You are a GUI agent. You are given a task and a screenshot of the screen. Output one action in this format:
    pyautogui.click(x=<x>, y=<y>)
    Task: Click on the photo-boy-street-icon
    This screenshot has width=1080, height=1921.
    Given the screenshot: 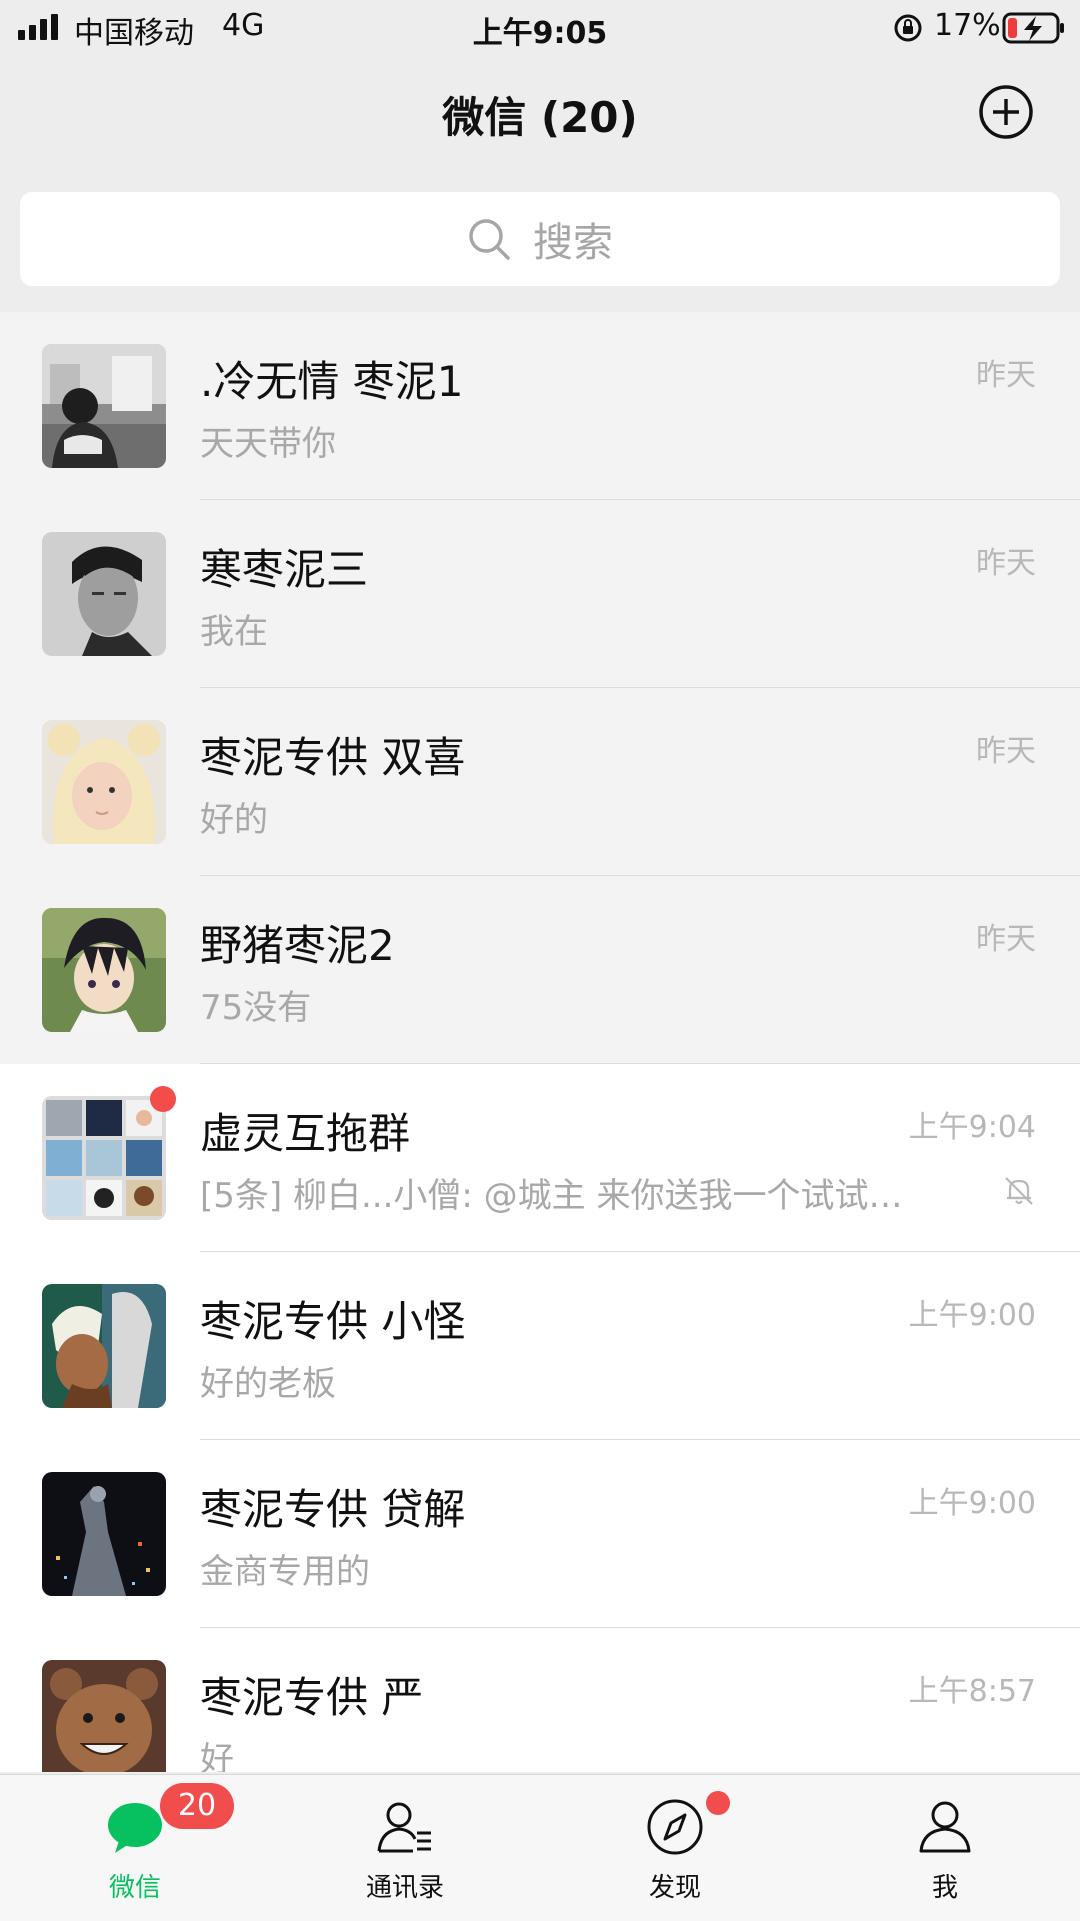 What is the action you would take?
    pyautogui.click(x=104, y=406)
    